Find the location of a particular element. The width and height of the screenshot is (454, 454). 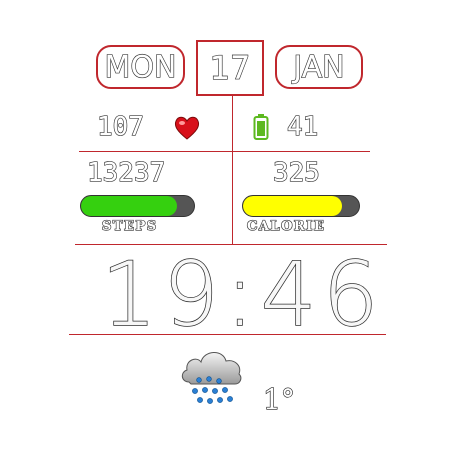

day-label: 17 is located at coordinates (230, 67).